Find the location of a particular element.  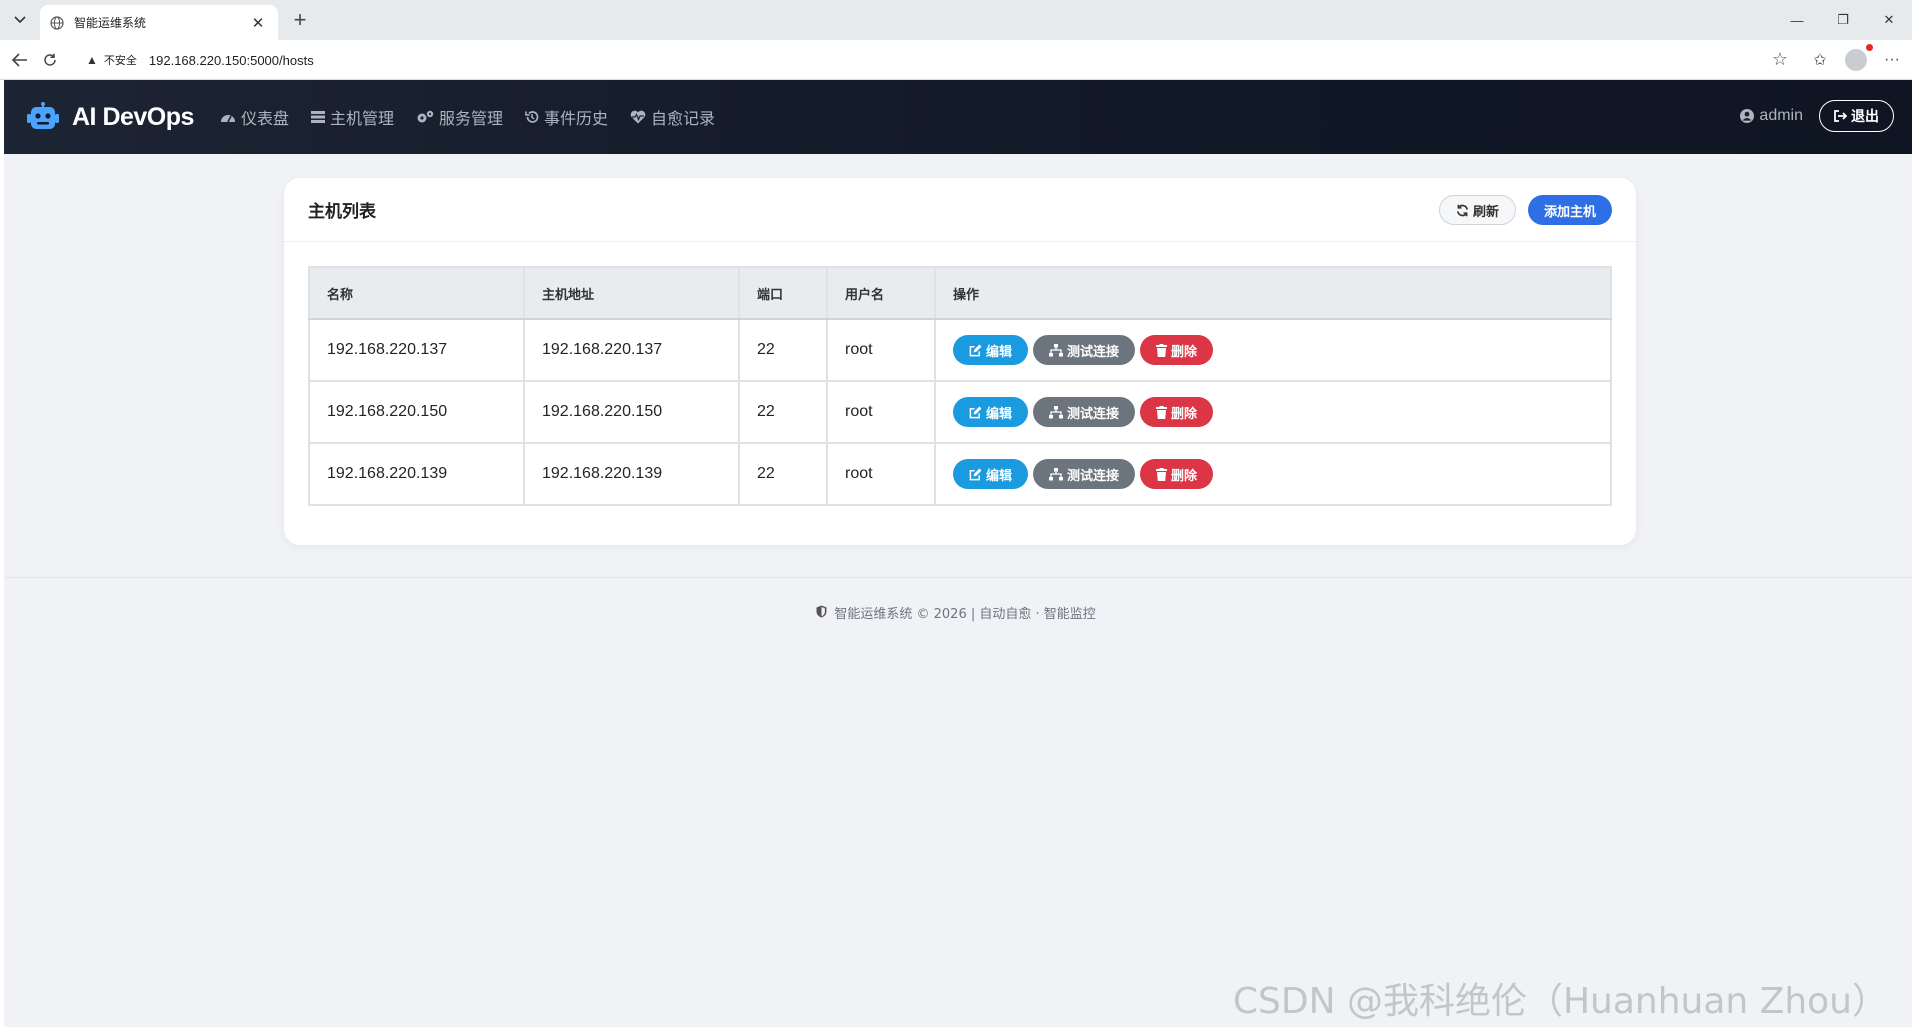

sign-out-icon is located at coordinates (1840, 116).